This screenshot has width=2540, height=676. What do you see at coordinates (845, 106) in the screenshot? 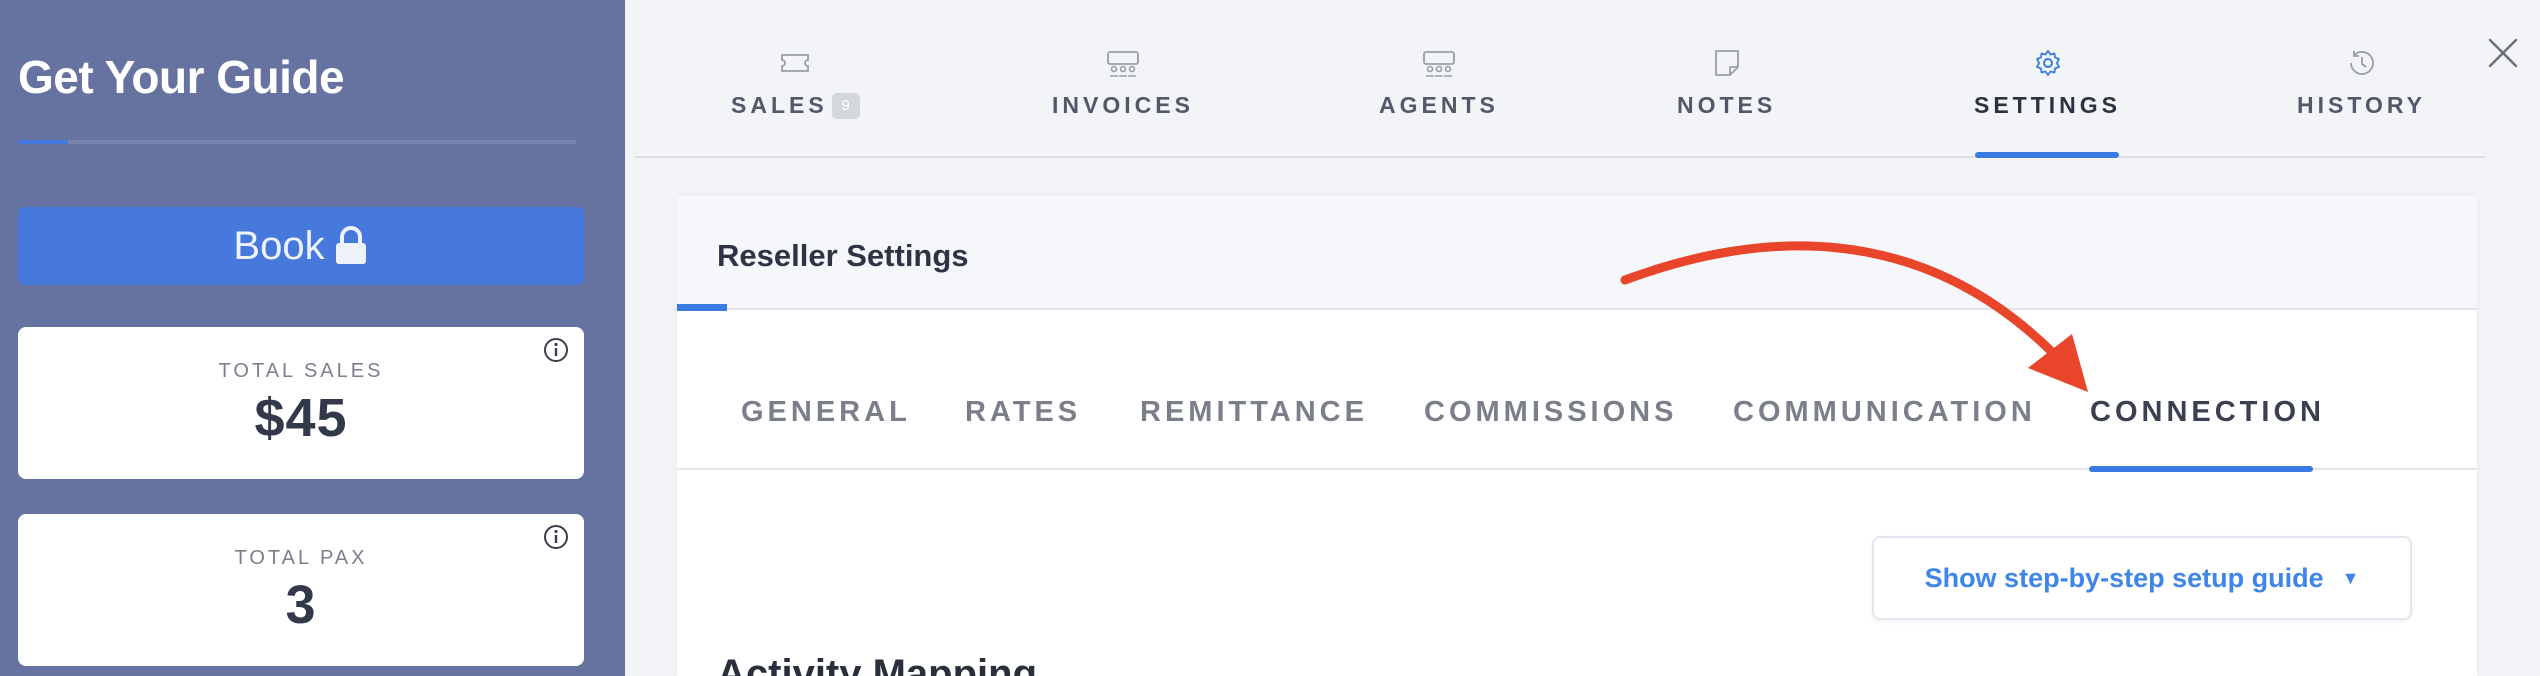
I see `sales-count-badge: 9` at bounding box center [845, 106].